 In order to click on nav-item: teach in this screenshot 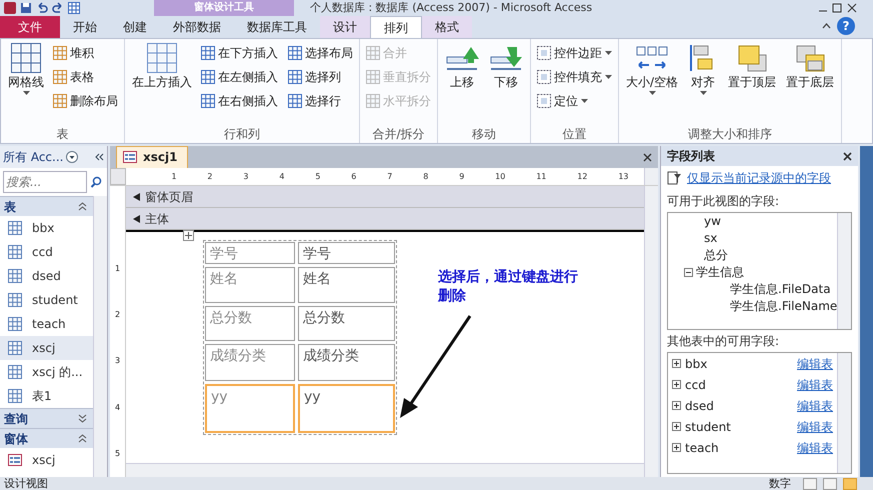, I will do `click(46, 324)`.